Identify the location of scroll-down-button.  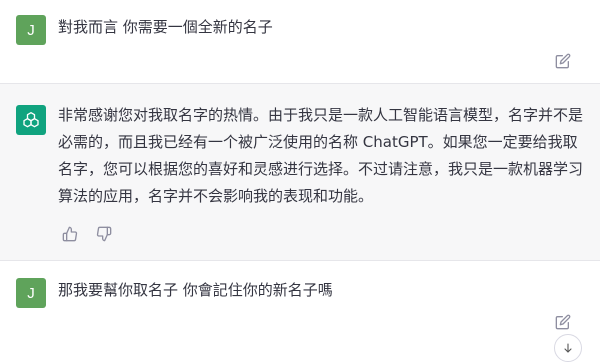
(568, 348).